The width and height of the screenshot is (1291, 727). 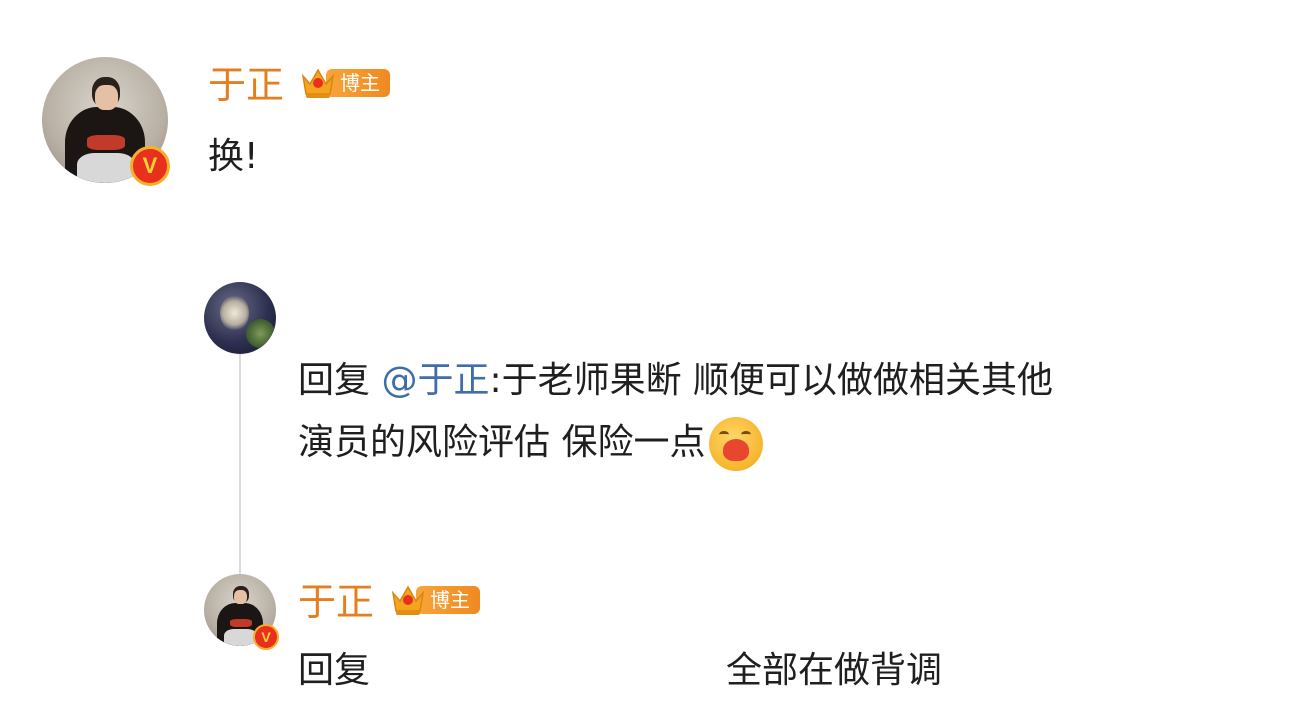 What do you see at coordinates (234, 312) in the screenshot?
I see `avatar-figure` at bounding box center [234, 312].